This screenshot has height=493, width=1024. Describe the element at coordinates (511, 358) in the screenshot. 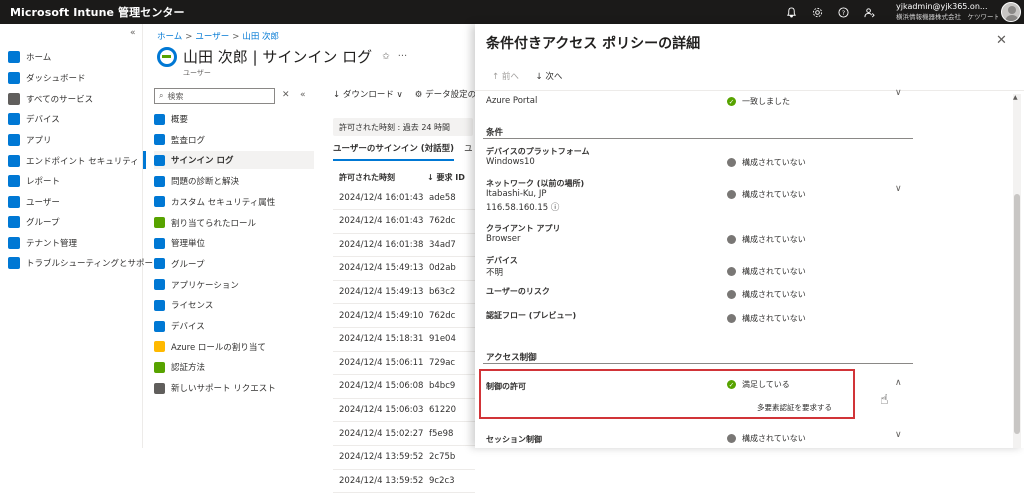

I see `access-control-header: アクセス制御` at that location.